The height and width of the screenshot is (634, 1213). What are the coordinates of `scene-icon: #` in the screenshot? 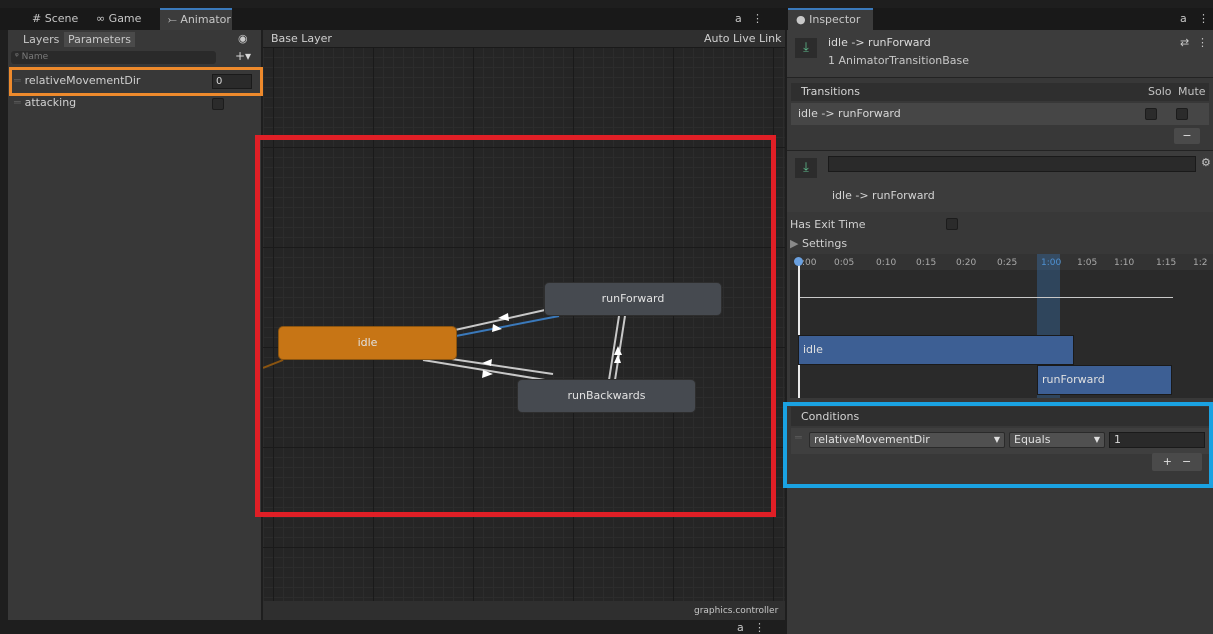 It's located at (37, 18).